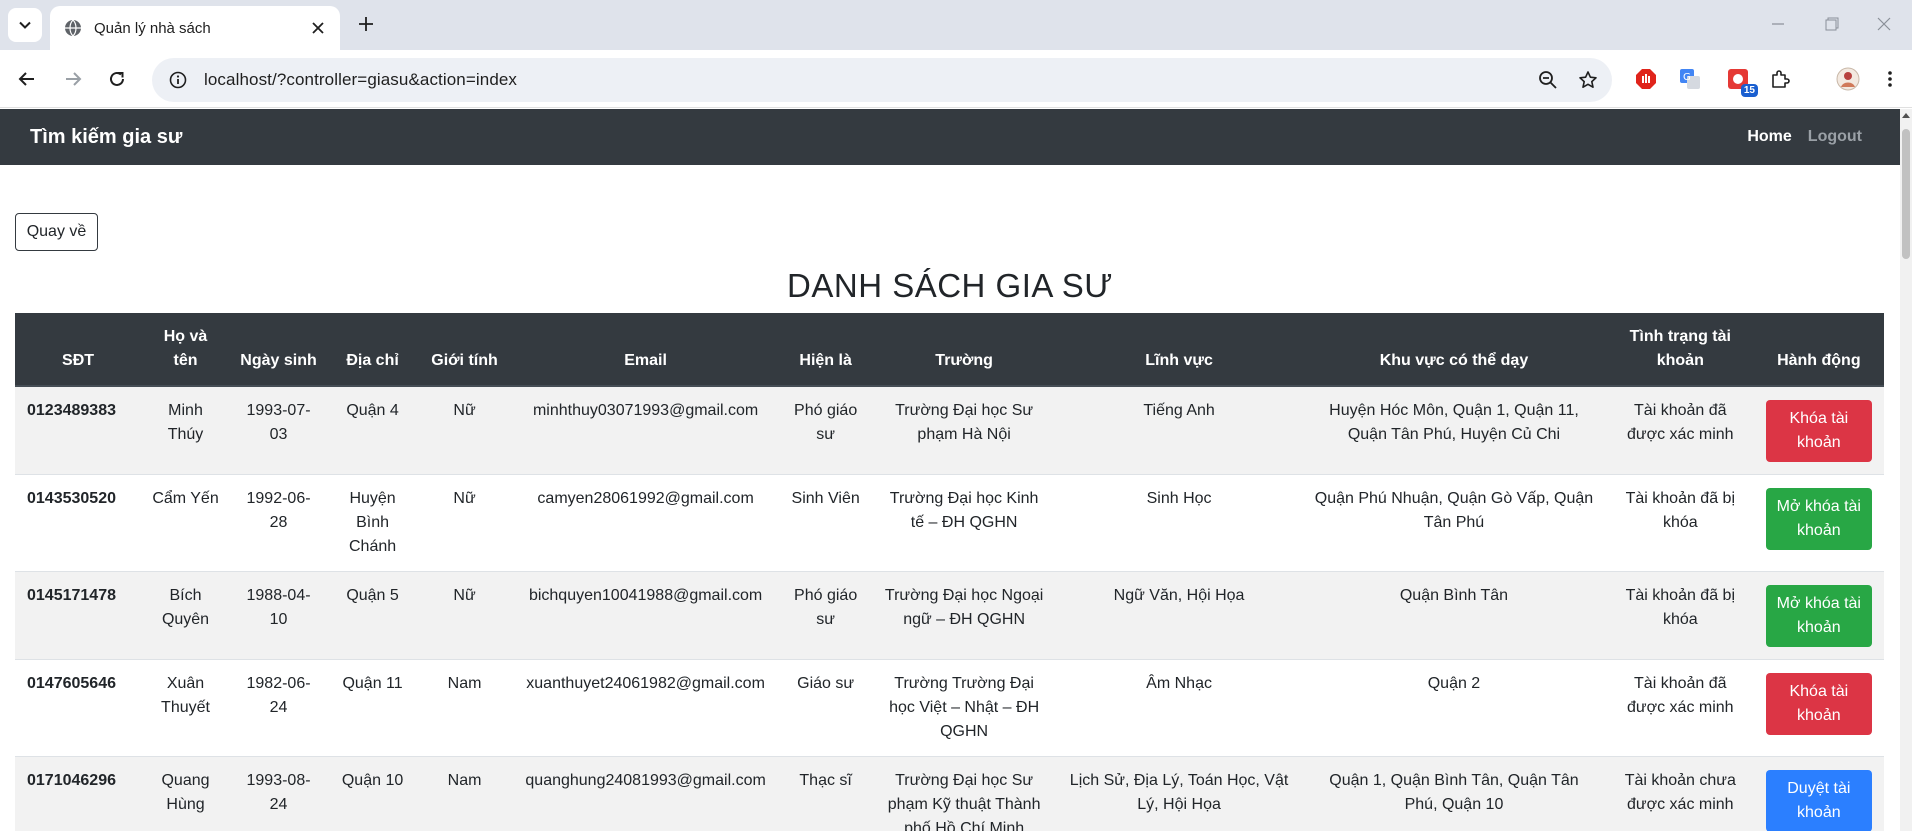 The width and height of the screenshot is (1912, 831). Describe the element at coordinates (826, 793) in the screenshot. I see `cell-position: Thạc sĩ` at that location.